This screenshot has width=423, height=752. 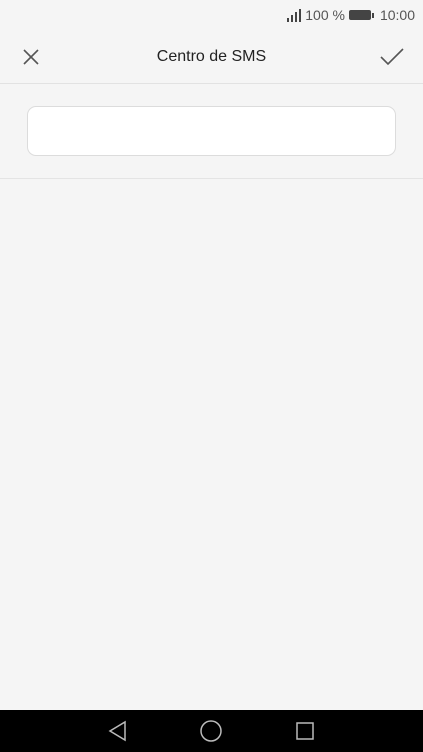 I want to click on page-title: Centro de SMS, so click(x=211, y=56).